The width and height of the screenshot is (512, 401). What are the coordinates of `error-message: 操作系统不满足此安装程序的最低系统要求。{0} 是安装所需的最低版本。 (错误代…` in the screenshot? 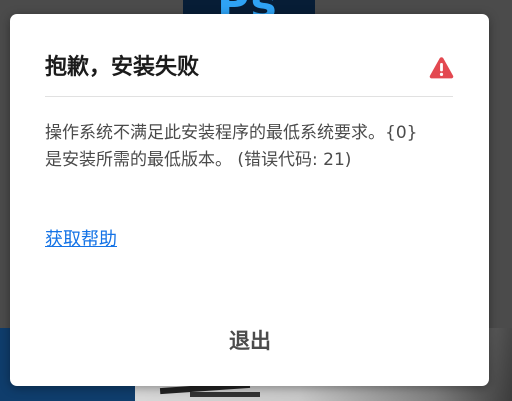 It's located at (231, 146).